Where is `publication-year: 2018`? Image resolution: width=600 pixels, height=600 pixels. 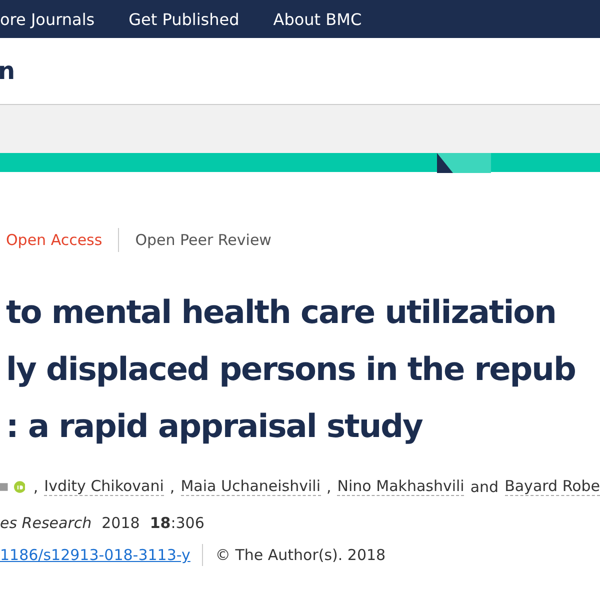 publication-year: 2018 is located at coordinates (121, 523).